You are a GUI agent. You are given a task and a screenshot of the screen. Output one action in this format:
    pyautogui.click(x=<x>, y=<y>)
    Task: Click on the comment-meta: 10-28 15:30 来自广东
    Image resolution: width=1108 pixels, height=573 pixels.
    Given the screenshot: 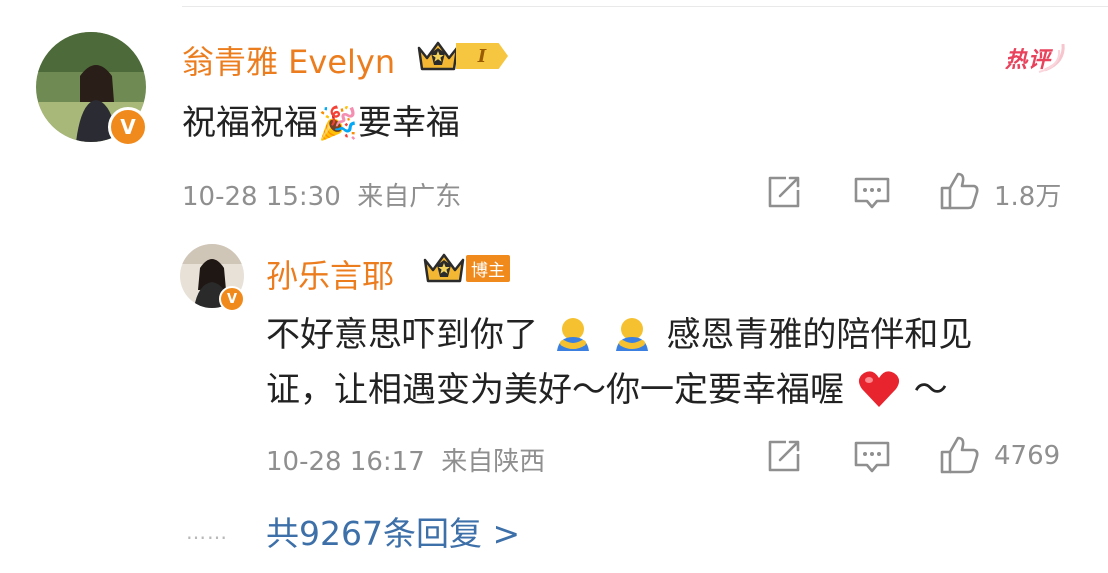 What is the action you would take?
    pyautogui.click(x=322, y=197)
    